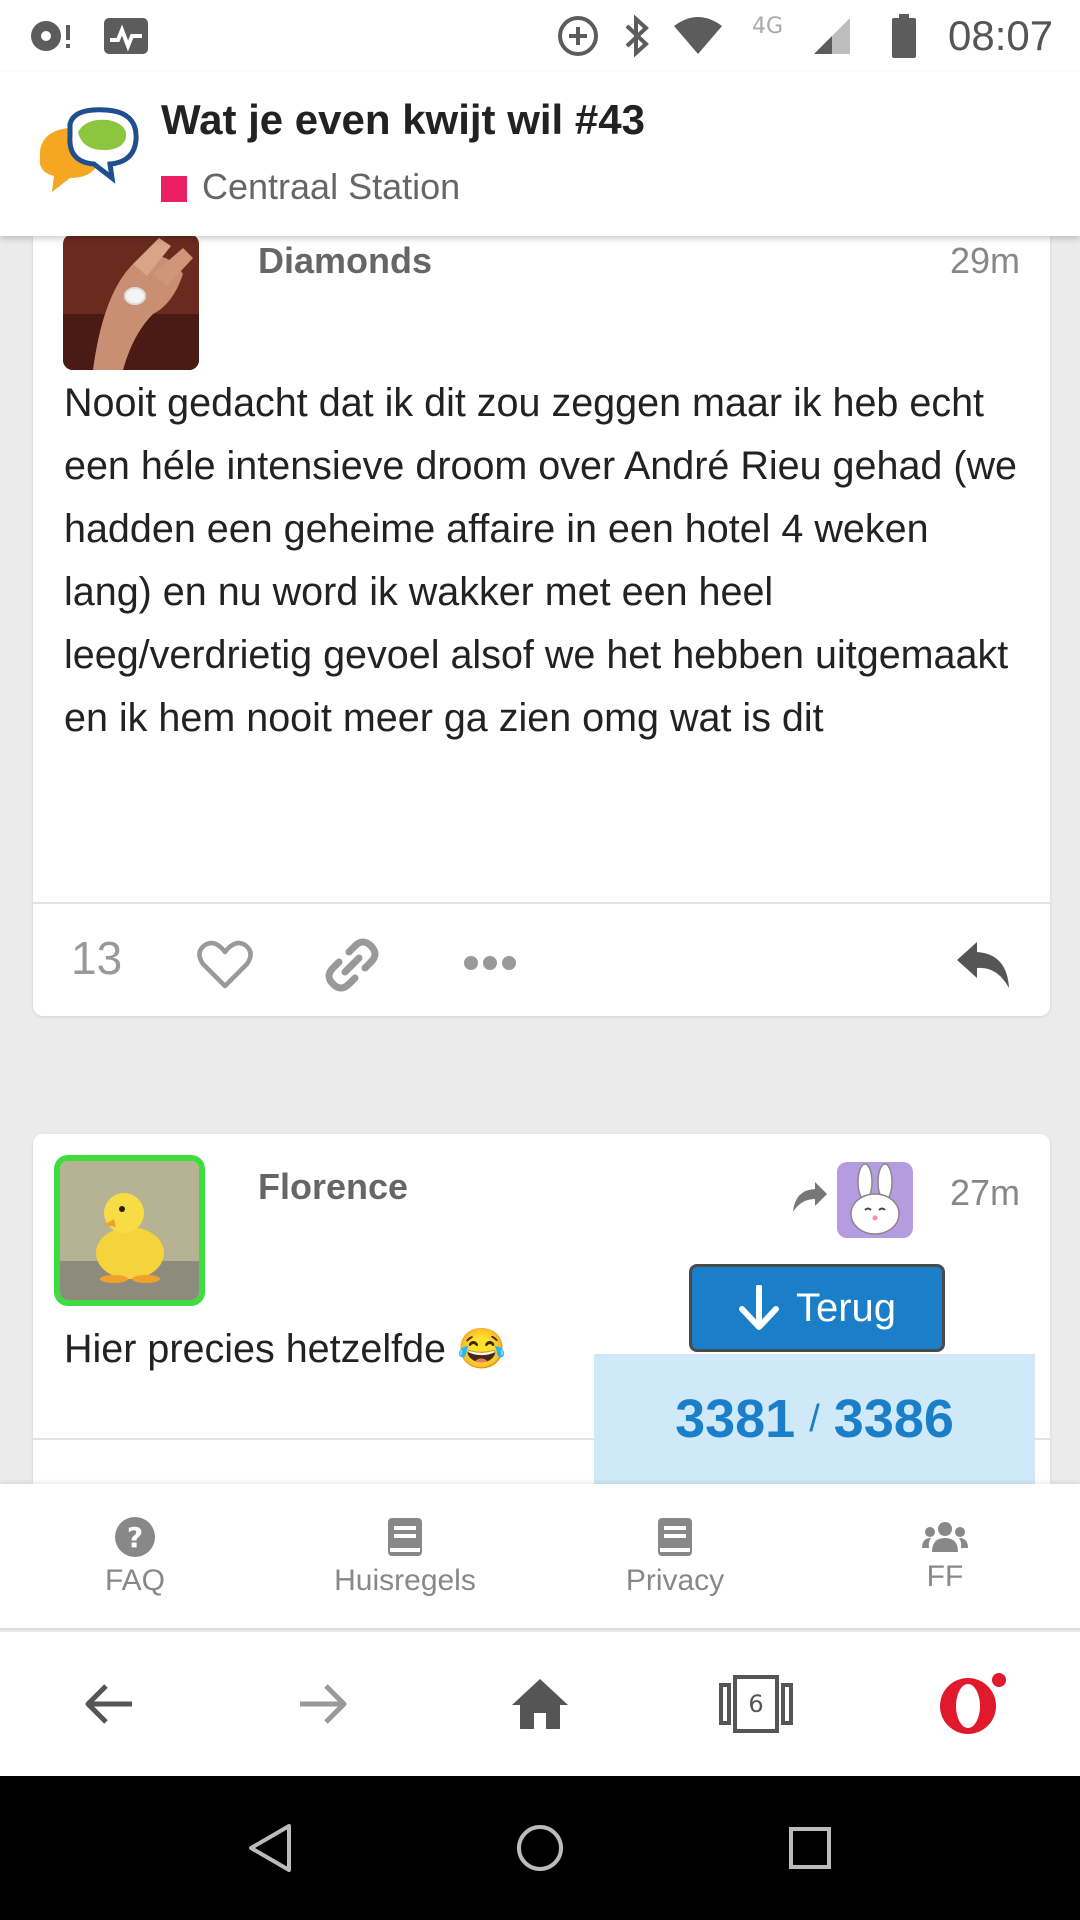 This screenshot has width=1080, height=1920. Describe the element at coordinates (758, 1307) in the screenshot. I see `arrow-down-icon` at that location.